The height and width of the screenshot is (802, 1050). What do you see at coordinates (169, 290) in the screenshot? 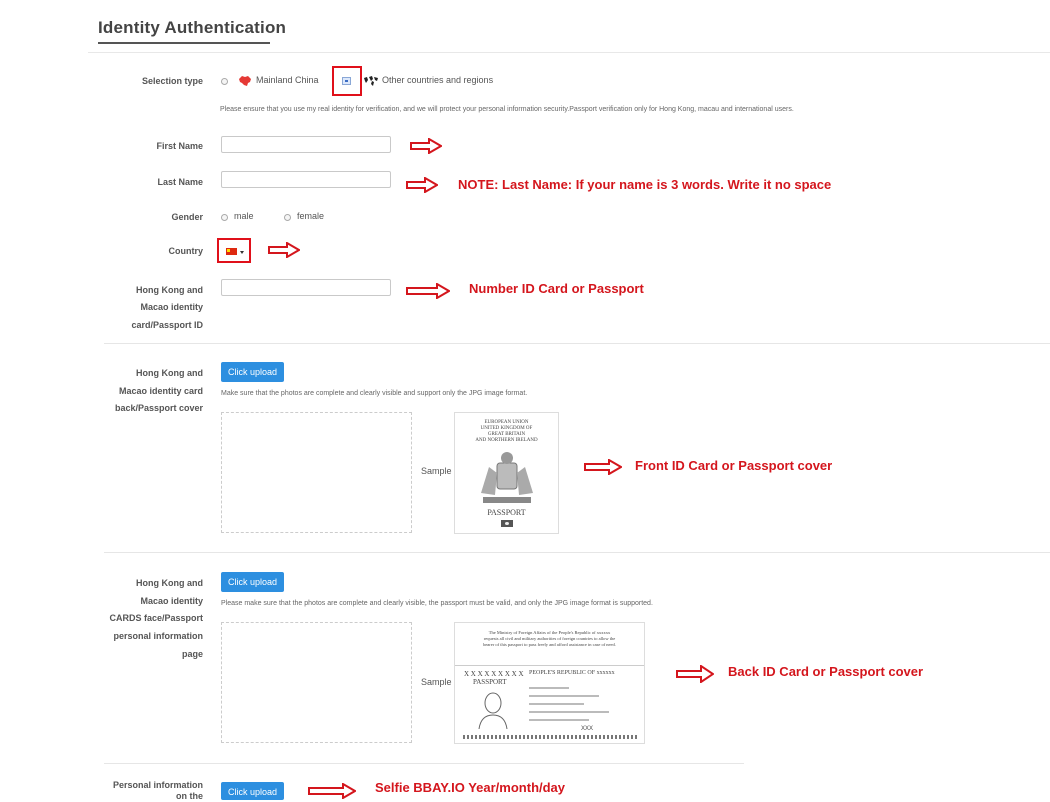
I see `id-number-label-1: Hong Kong and` at bounding box center [169, 290].